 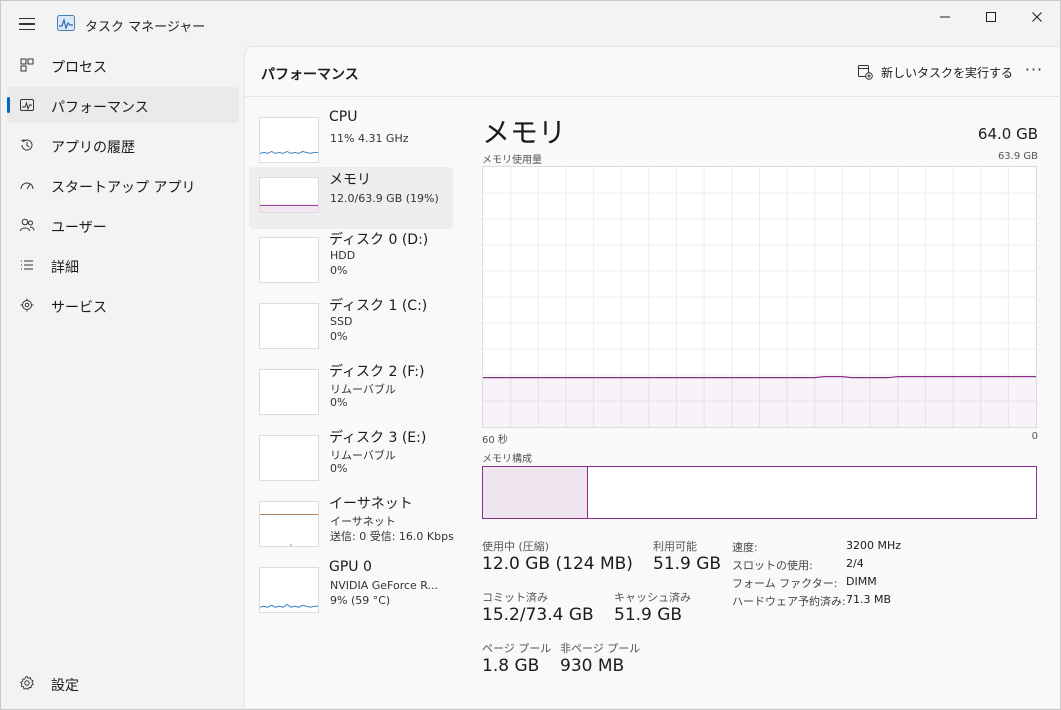 I want to click on resource-detail: SSD, so click(x=341, y=321).